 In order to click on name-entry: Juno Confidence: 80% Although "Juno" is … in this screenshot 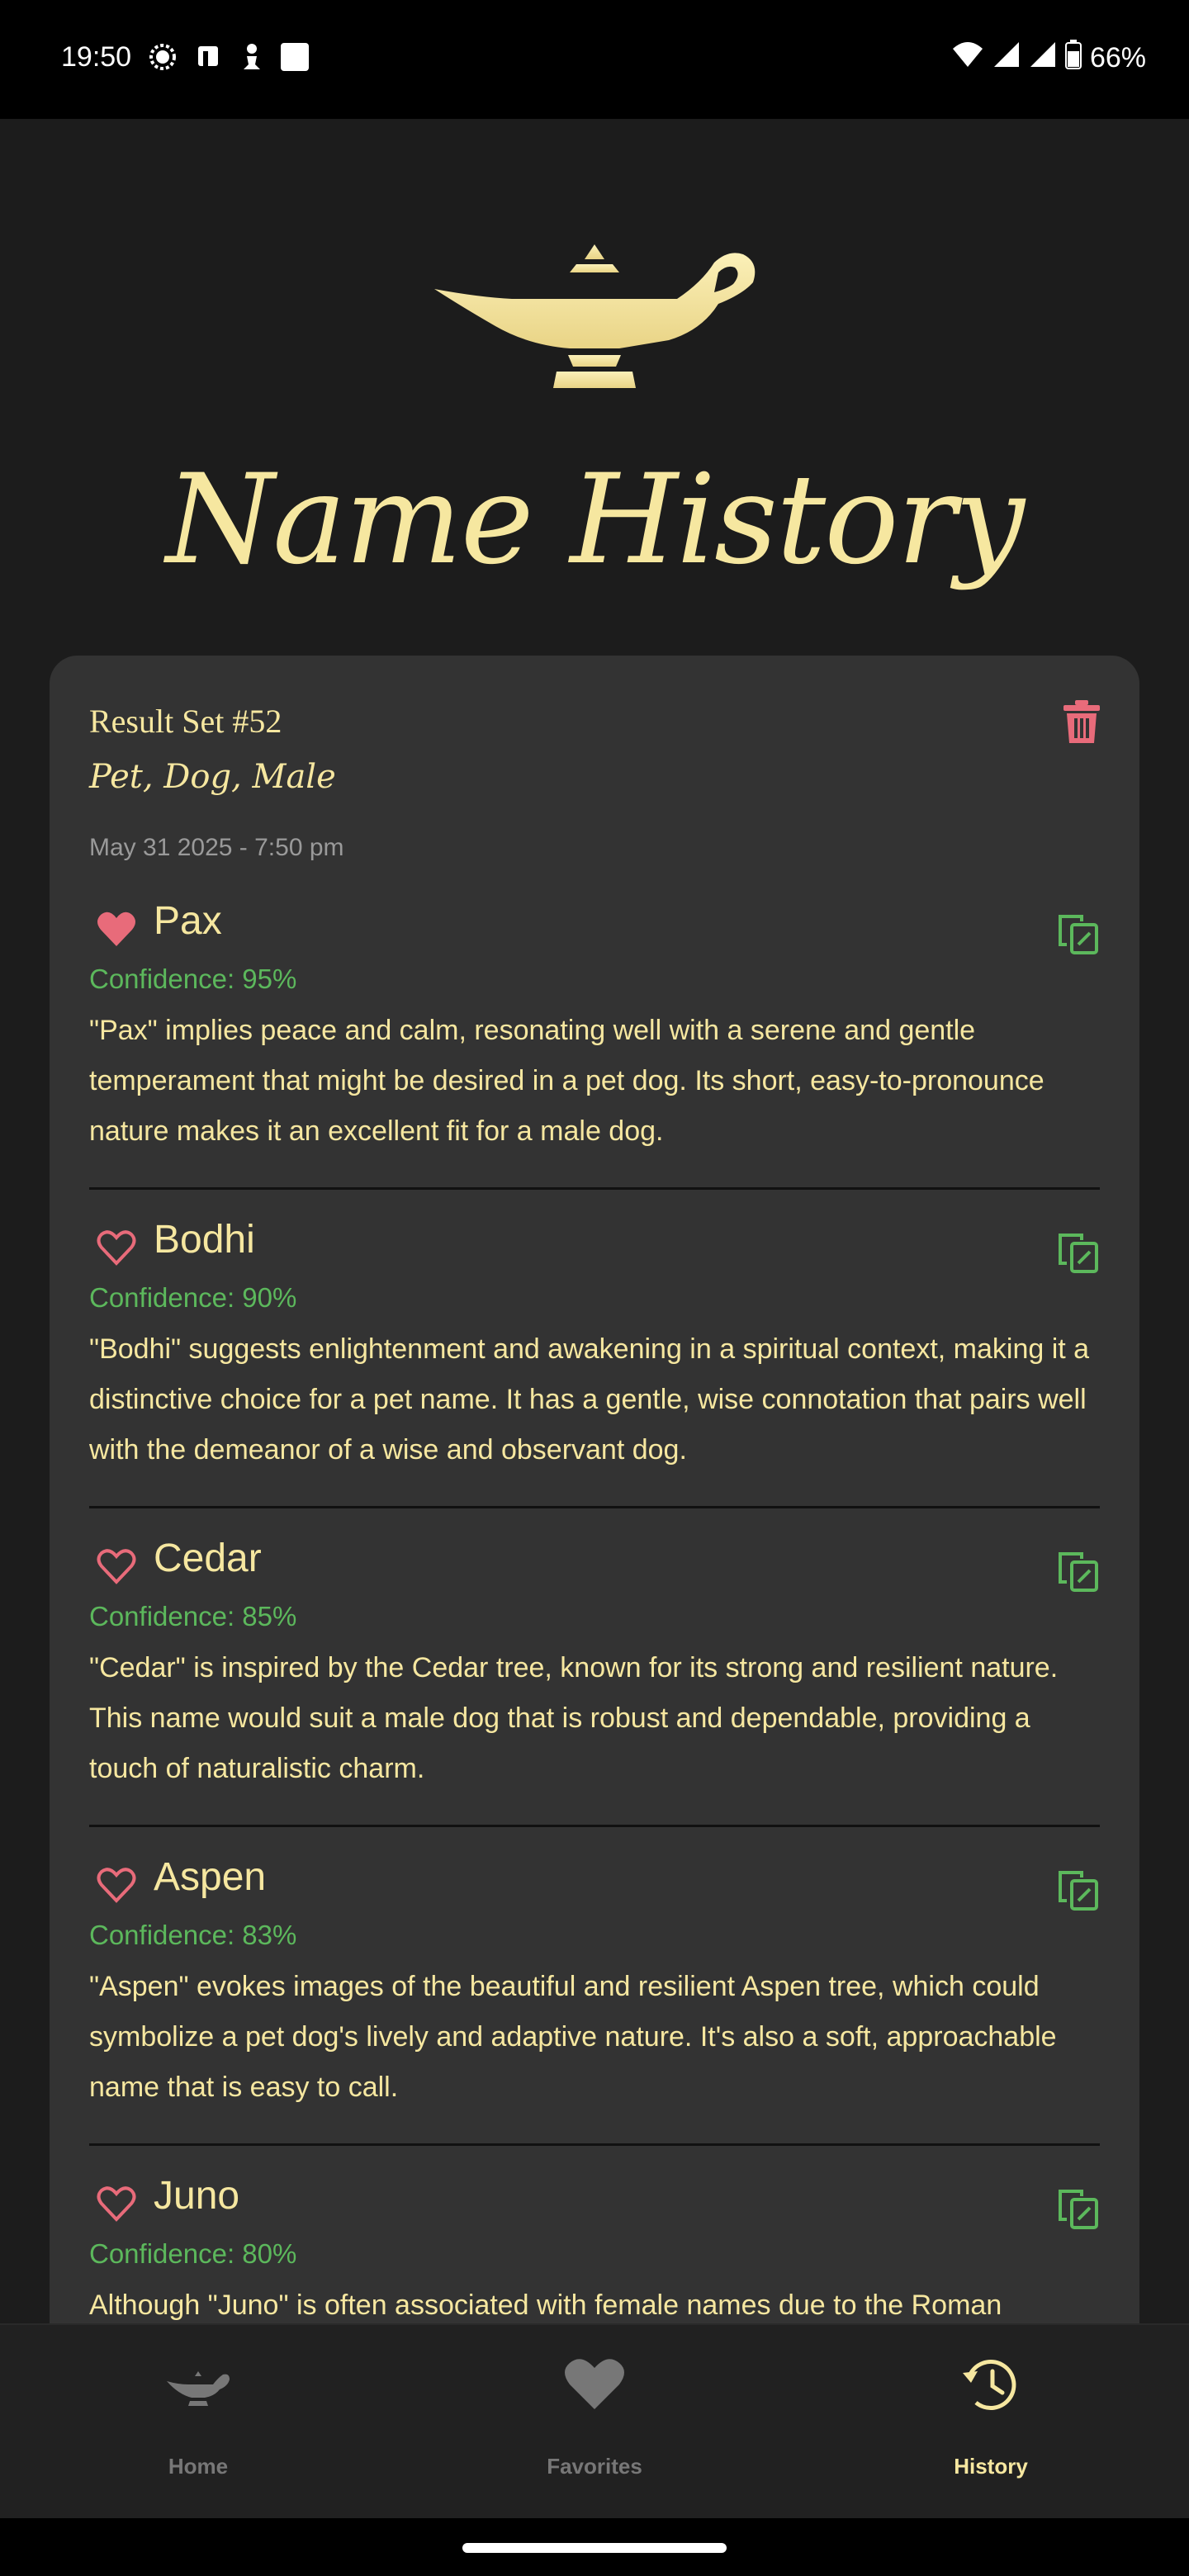, I will do `click(594, 2247)`.